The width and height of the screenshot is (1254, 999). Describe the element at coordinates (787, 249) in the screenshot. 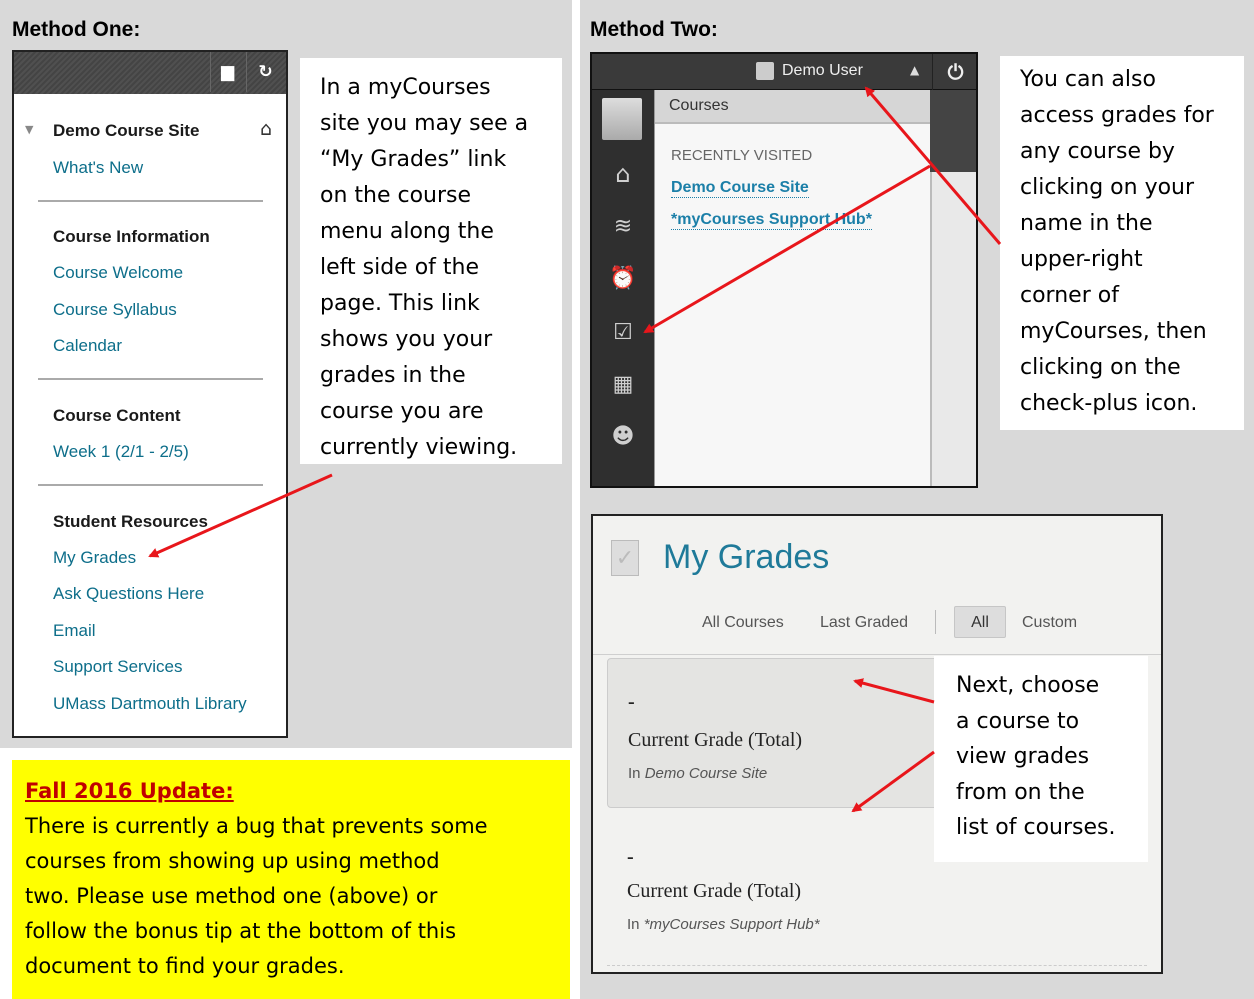

I see `arrow-to-check-plus-icon` at that location.